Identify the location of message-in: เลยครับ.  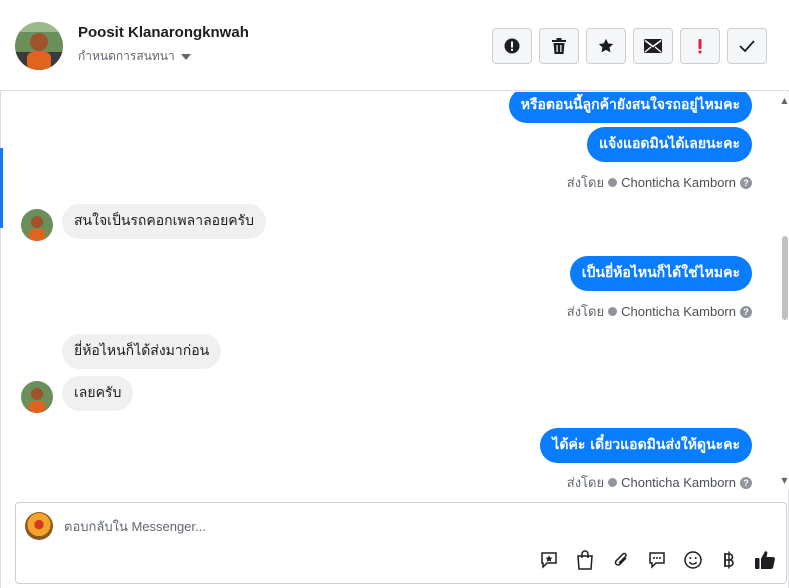
(98, 393).